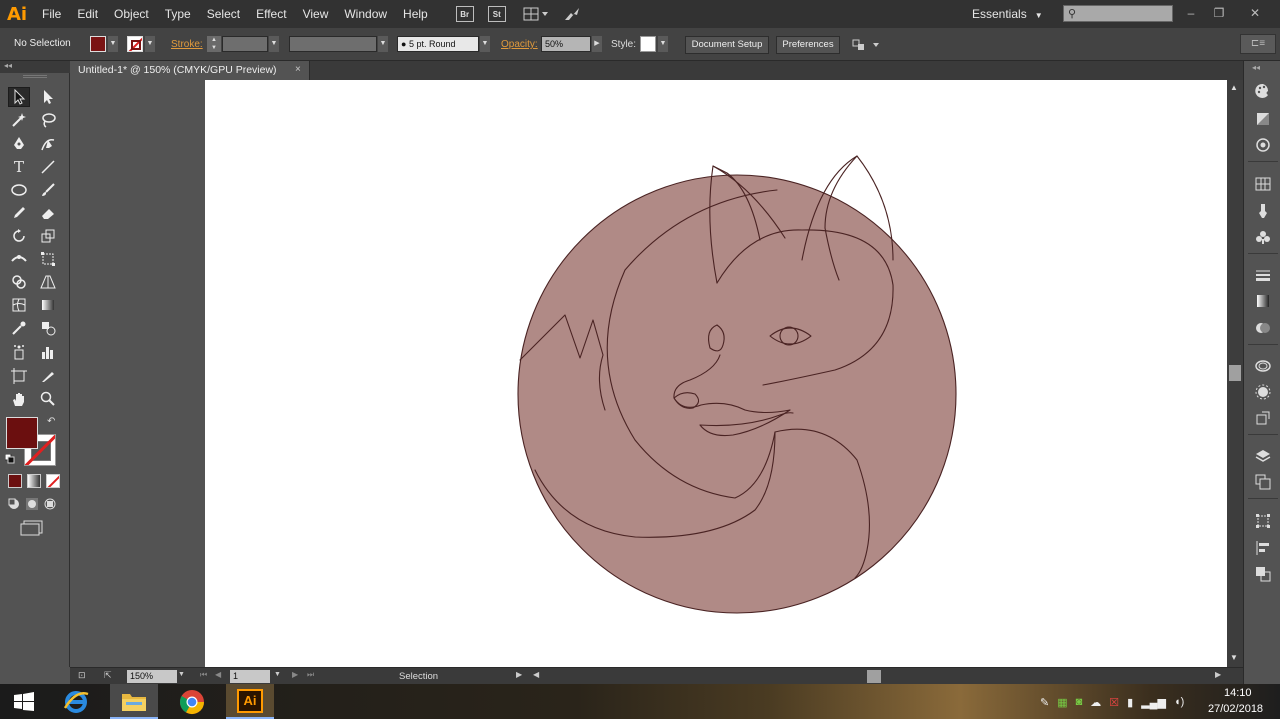  Describe the element at coordinates (19, 97) in the screenshot. I see `selection-tool-icon` at that location.